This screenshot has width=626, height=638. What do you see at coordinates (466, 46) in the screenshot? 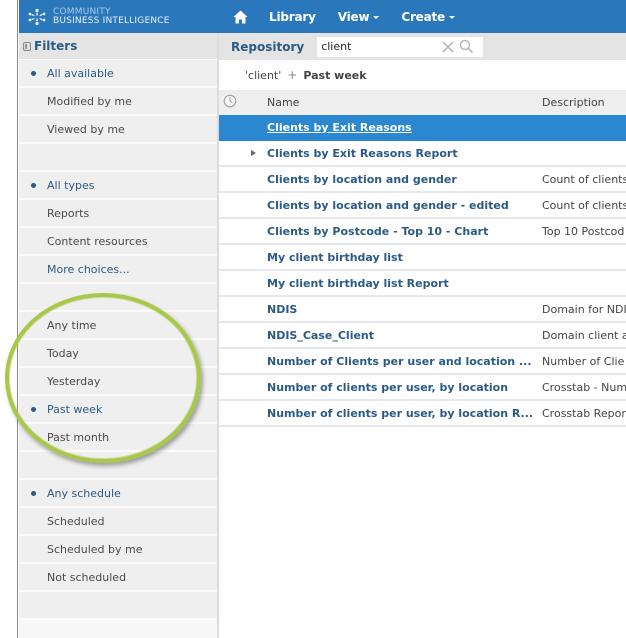
I see `search-icon` at bounding box center [466, 46].